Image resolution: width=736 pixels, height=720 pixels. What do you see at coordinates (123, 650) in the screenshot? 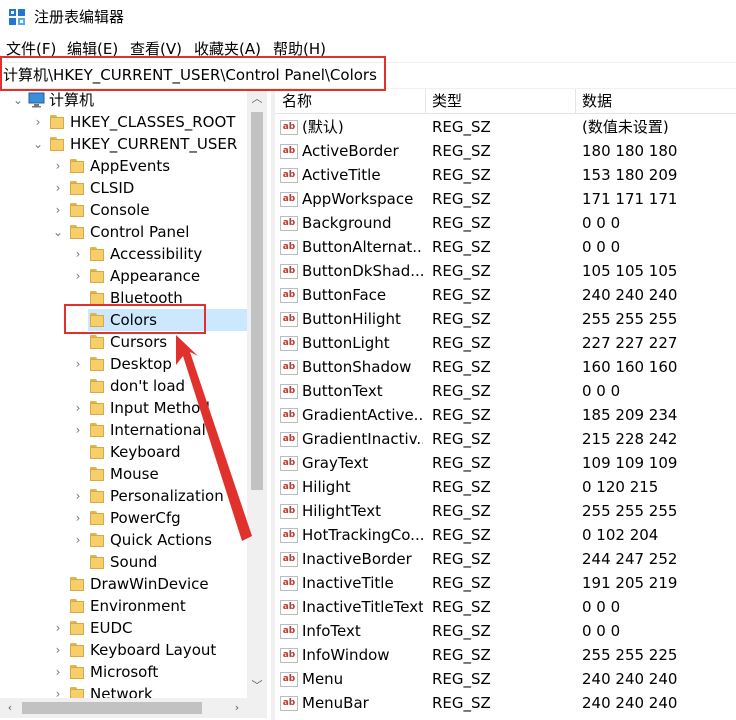
I see `tree-item: › Keyboard Layout` at bounding box center [123, 650].